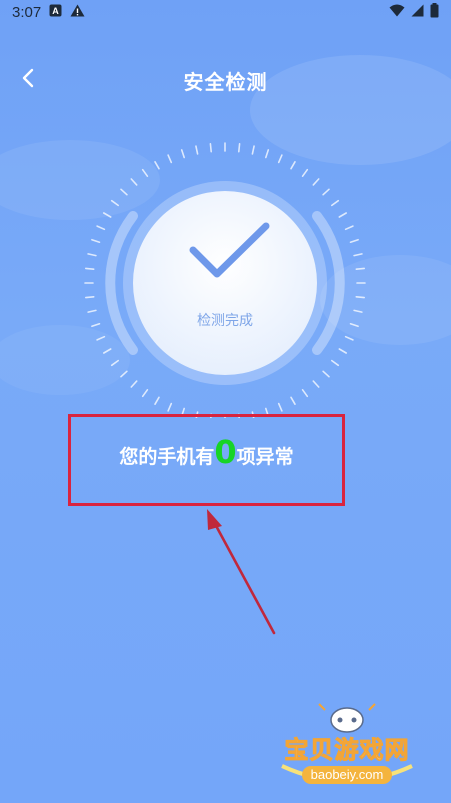 The height and width of the screenshot is (803, 451). I want to click on anomaly-count: 0, so click(225, 452).